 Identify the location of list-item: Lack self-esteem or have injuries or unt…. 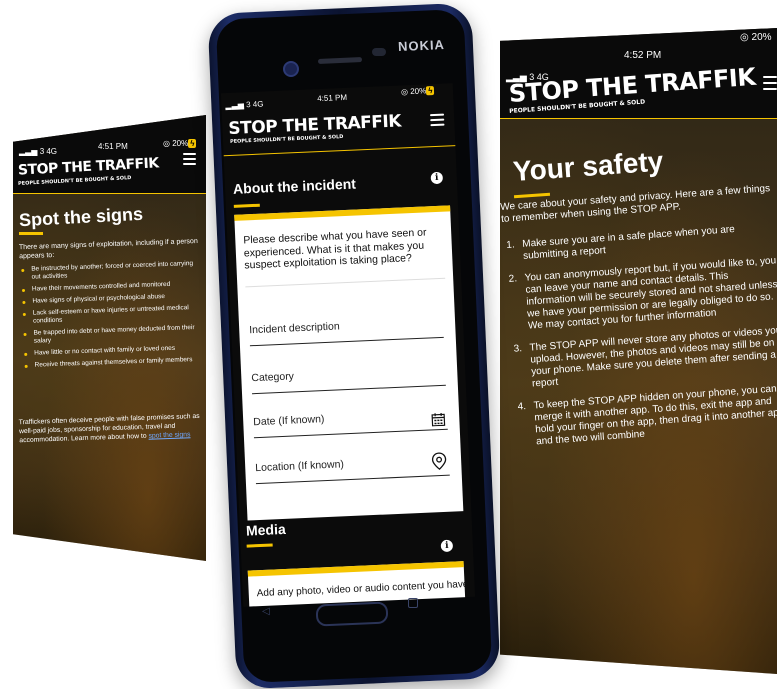
(109, 315).